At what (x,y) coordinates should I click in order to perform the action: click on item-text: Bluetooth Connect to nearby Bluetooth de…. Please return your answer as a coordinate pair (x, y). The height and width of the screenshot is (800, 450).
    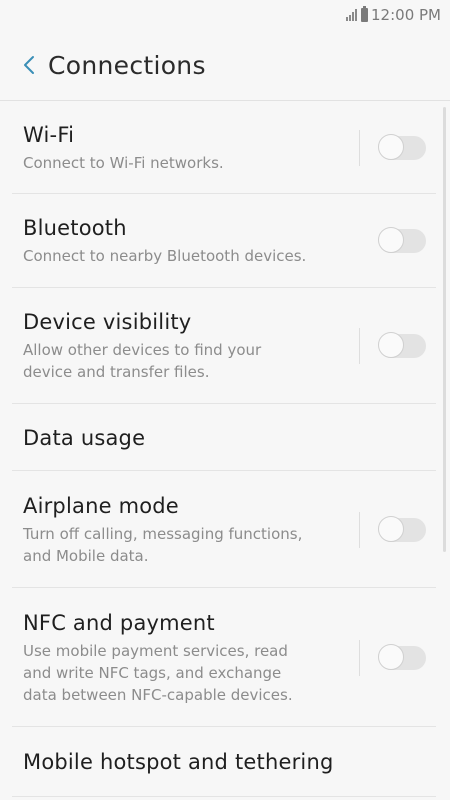
    Looking at the image, I should click on (186, 241).